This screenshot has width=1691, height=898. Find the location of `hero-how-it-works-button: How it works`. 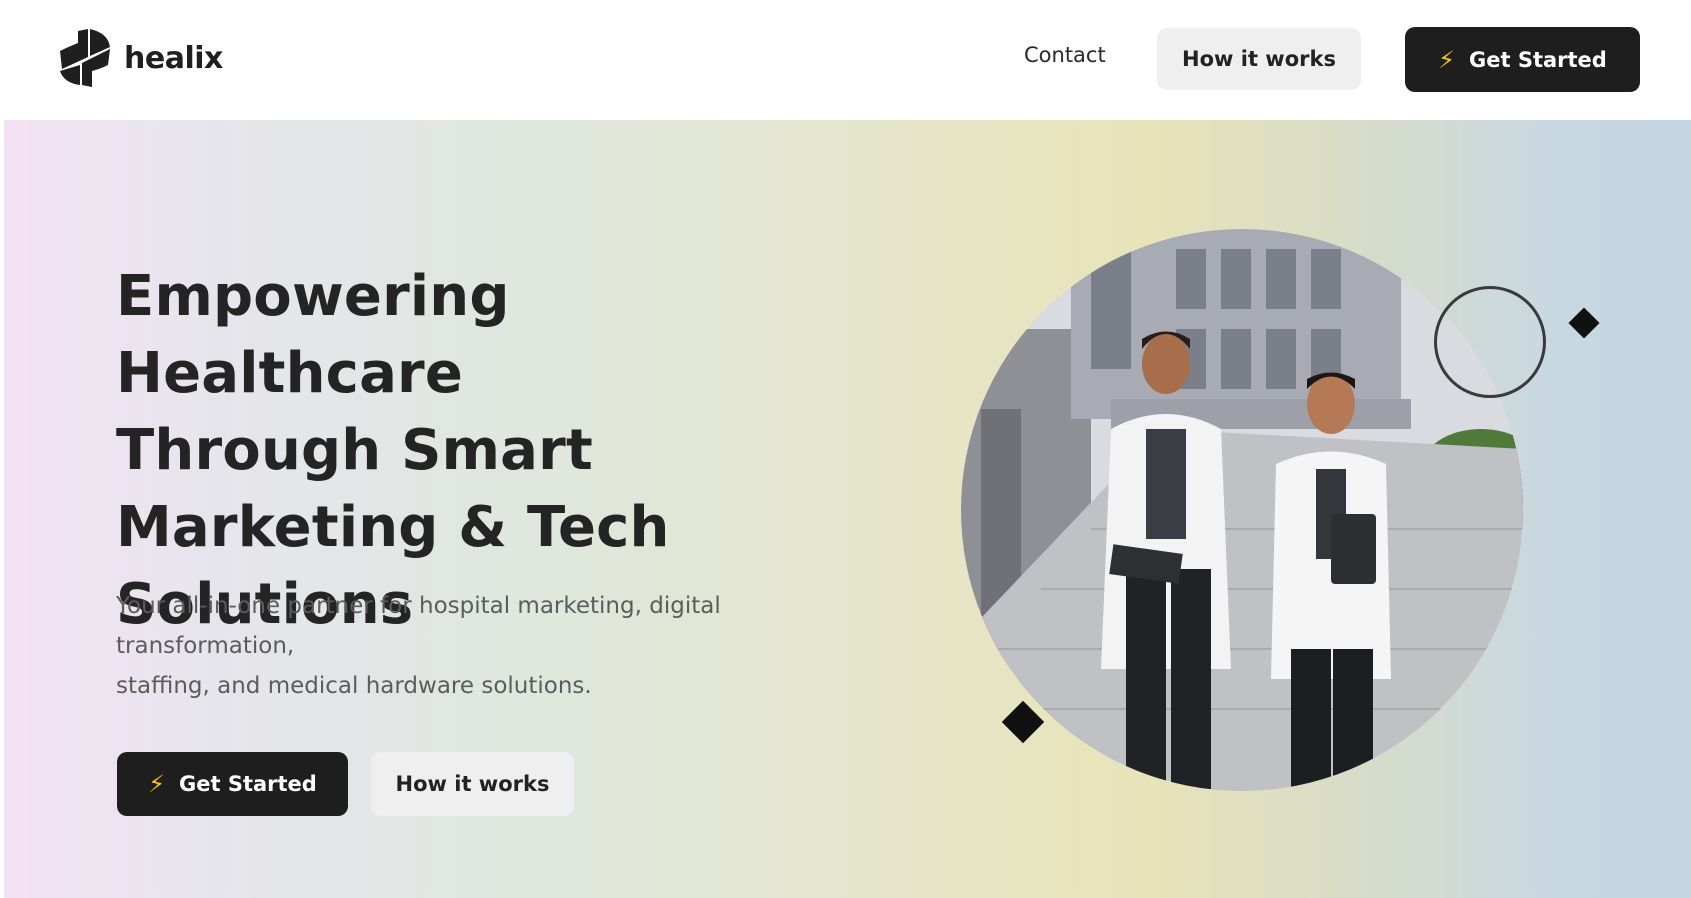

hero-how-it-works-button: How it works is located at coordinates (472, 784).